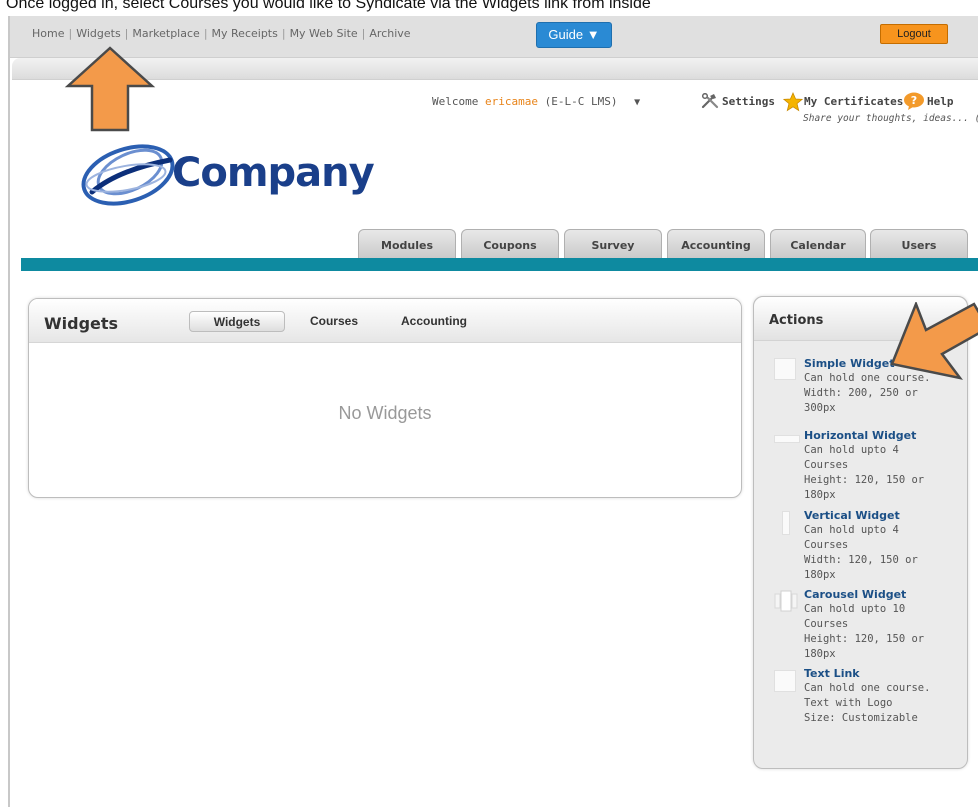 This screenshot has width=978, height=807. Describe the element at coordinates (852, 515) in the screenshot. I see `action-title: Vertical Widget` at that location.